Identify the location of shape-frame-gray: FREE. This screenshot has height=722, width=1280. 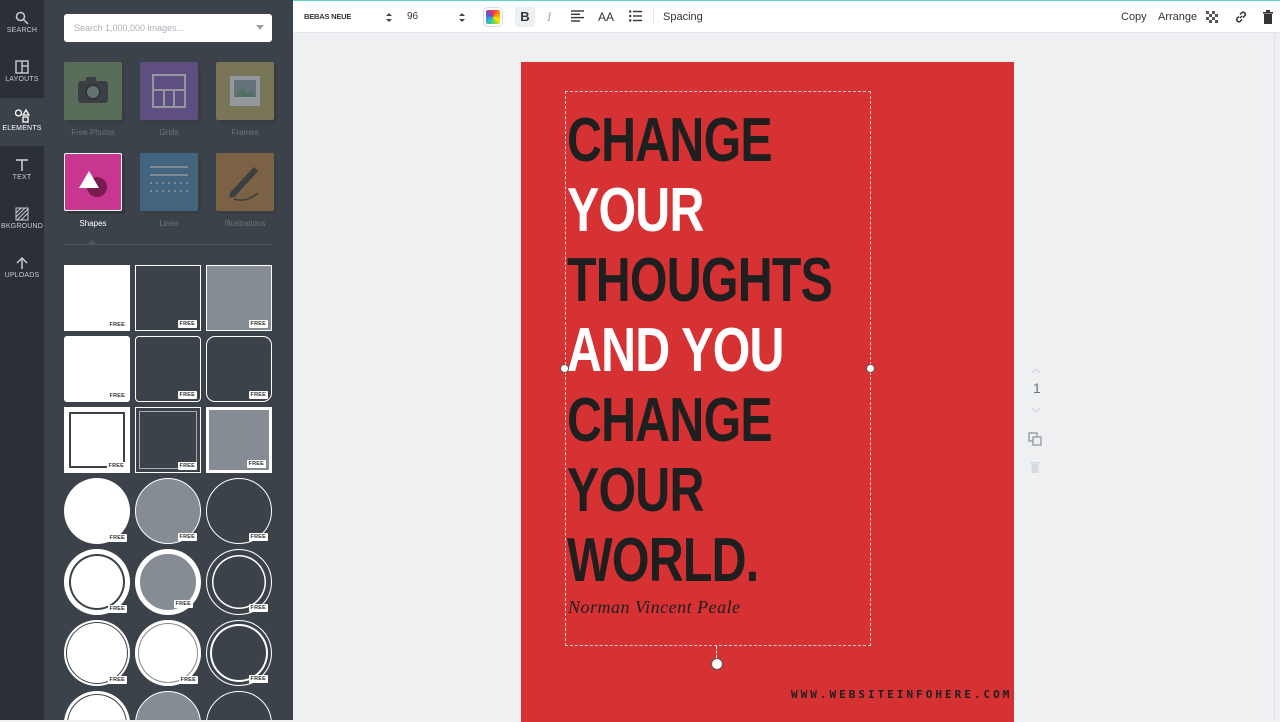
(239, 440).